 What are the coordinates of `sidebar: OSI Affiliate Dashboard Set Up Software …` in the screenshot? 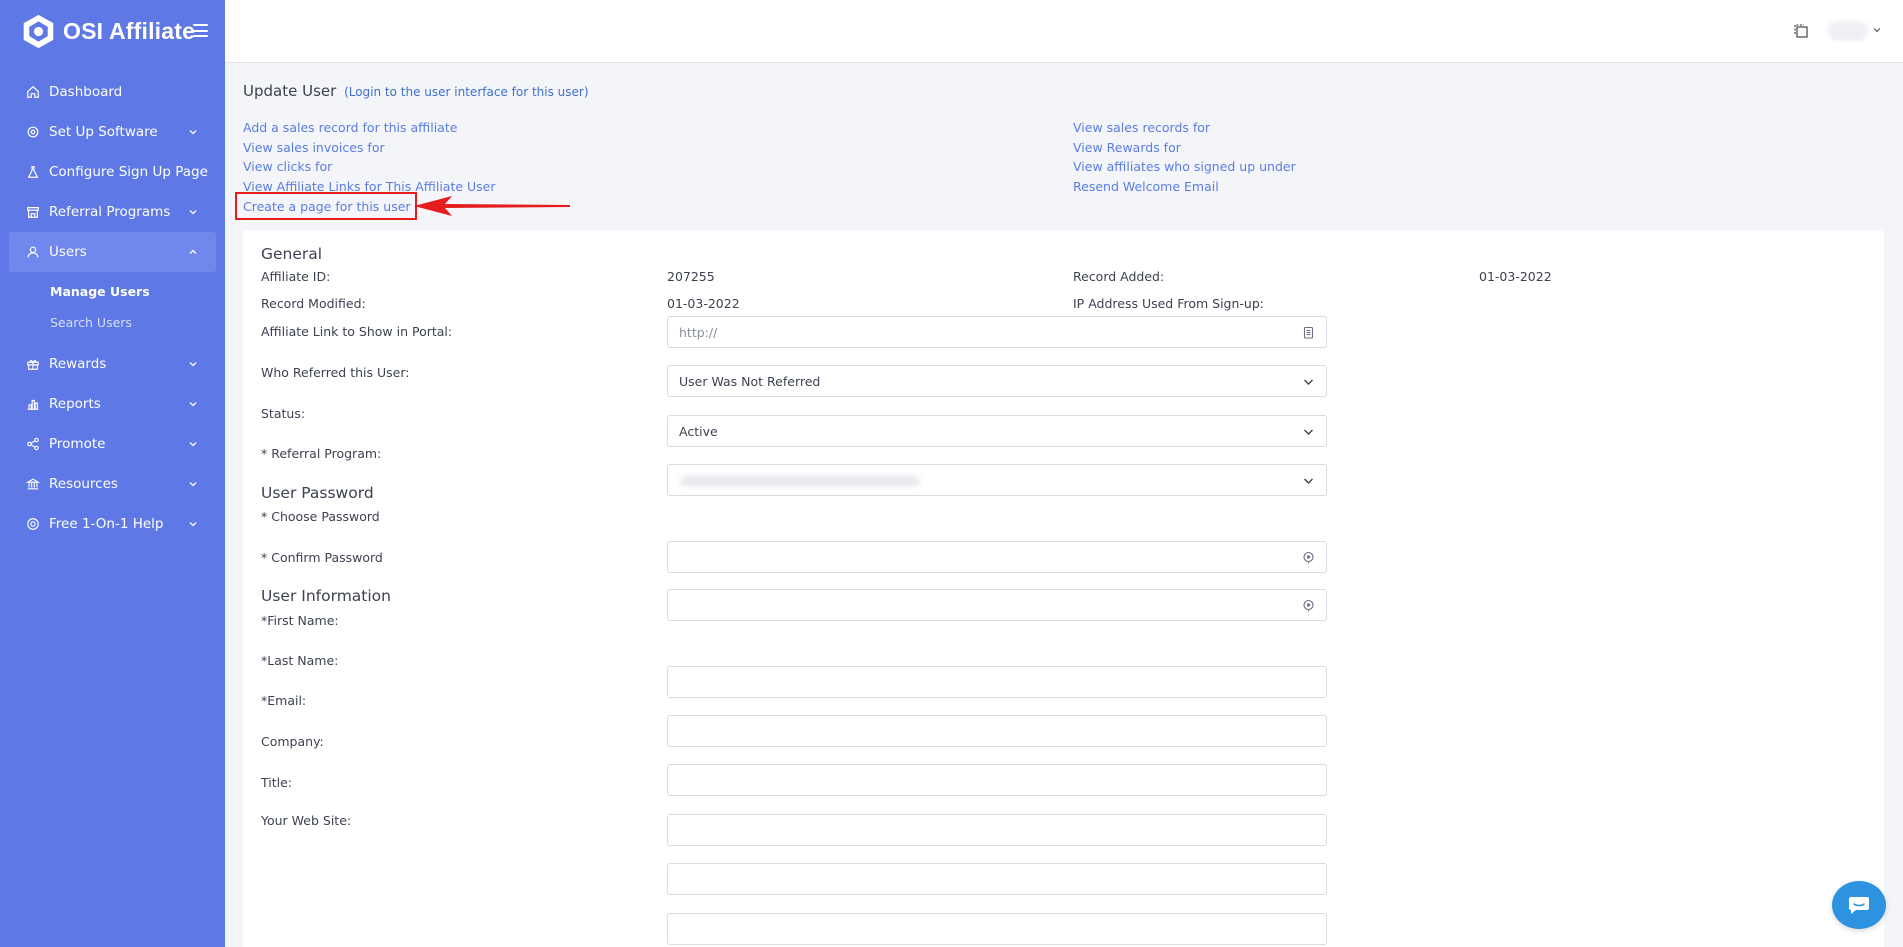 It's located at (112, 473).